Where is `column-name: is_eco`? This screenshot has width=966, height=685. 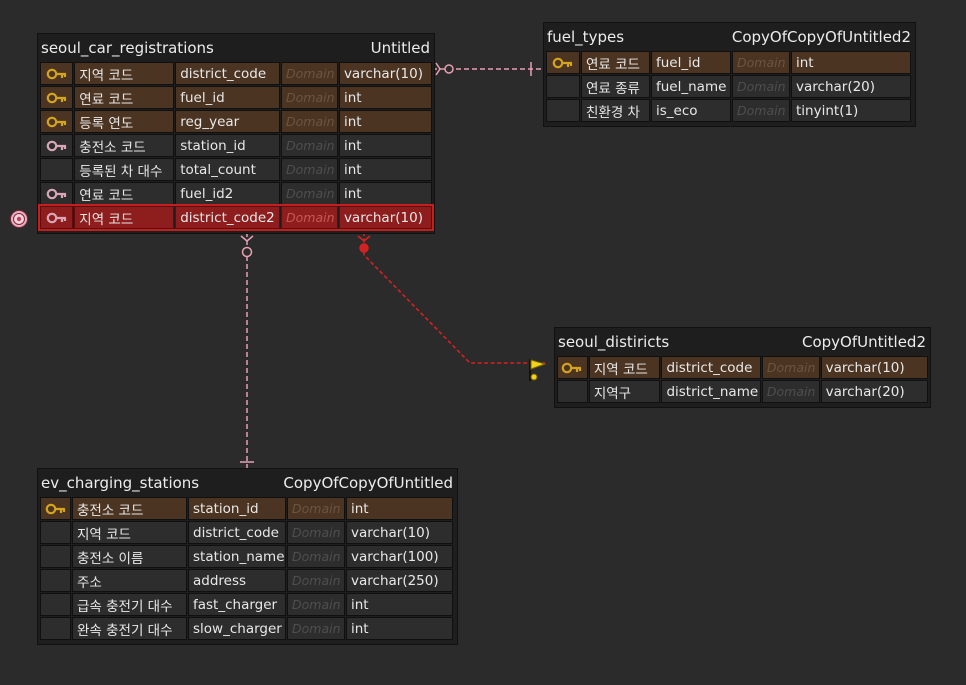 column-name: is_eco is located at coordinates (691, 110).